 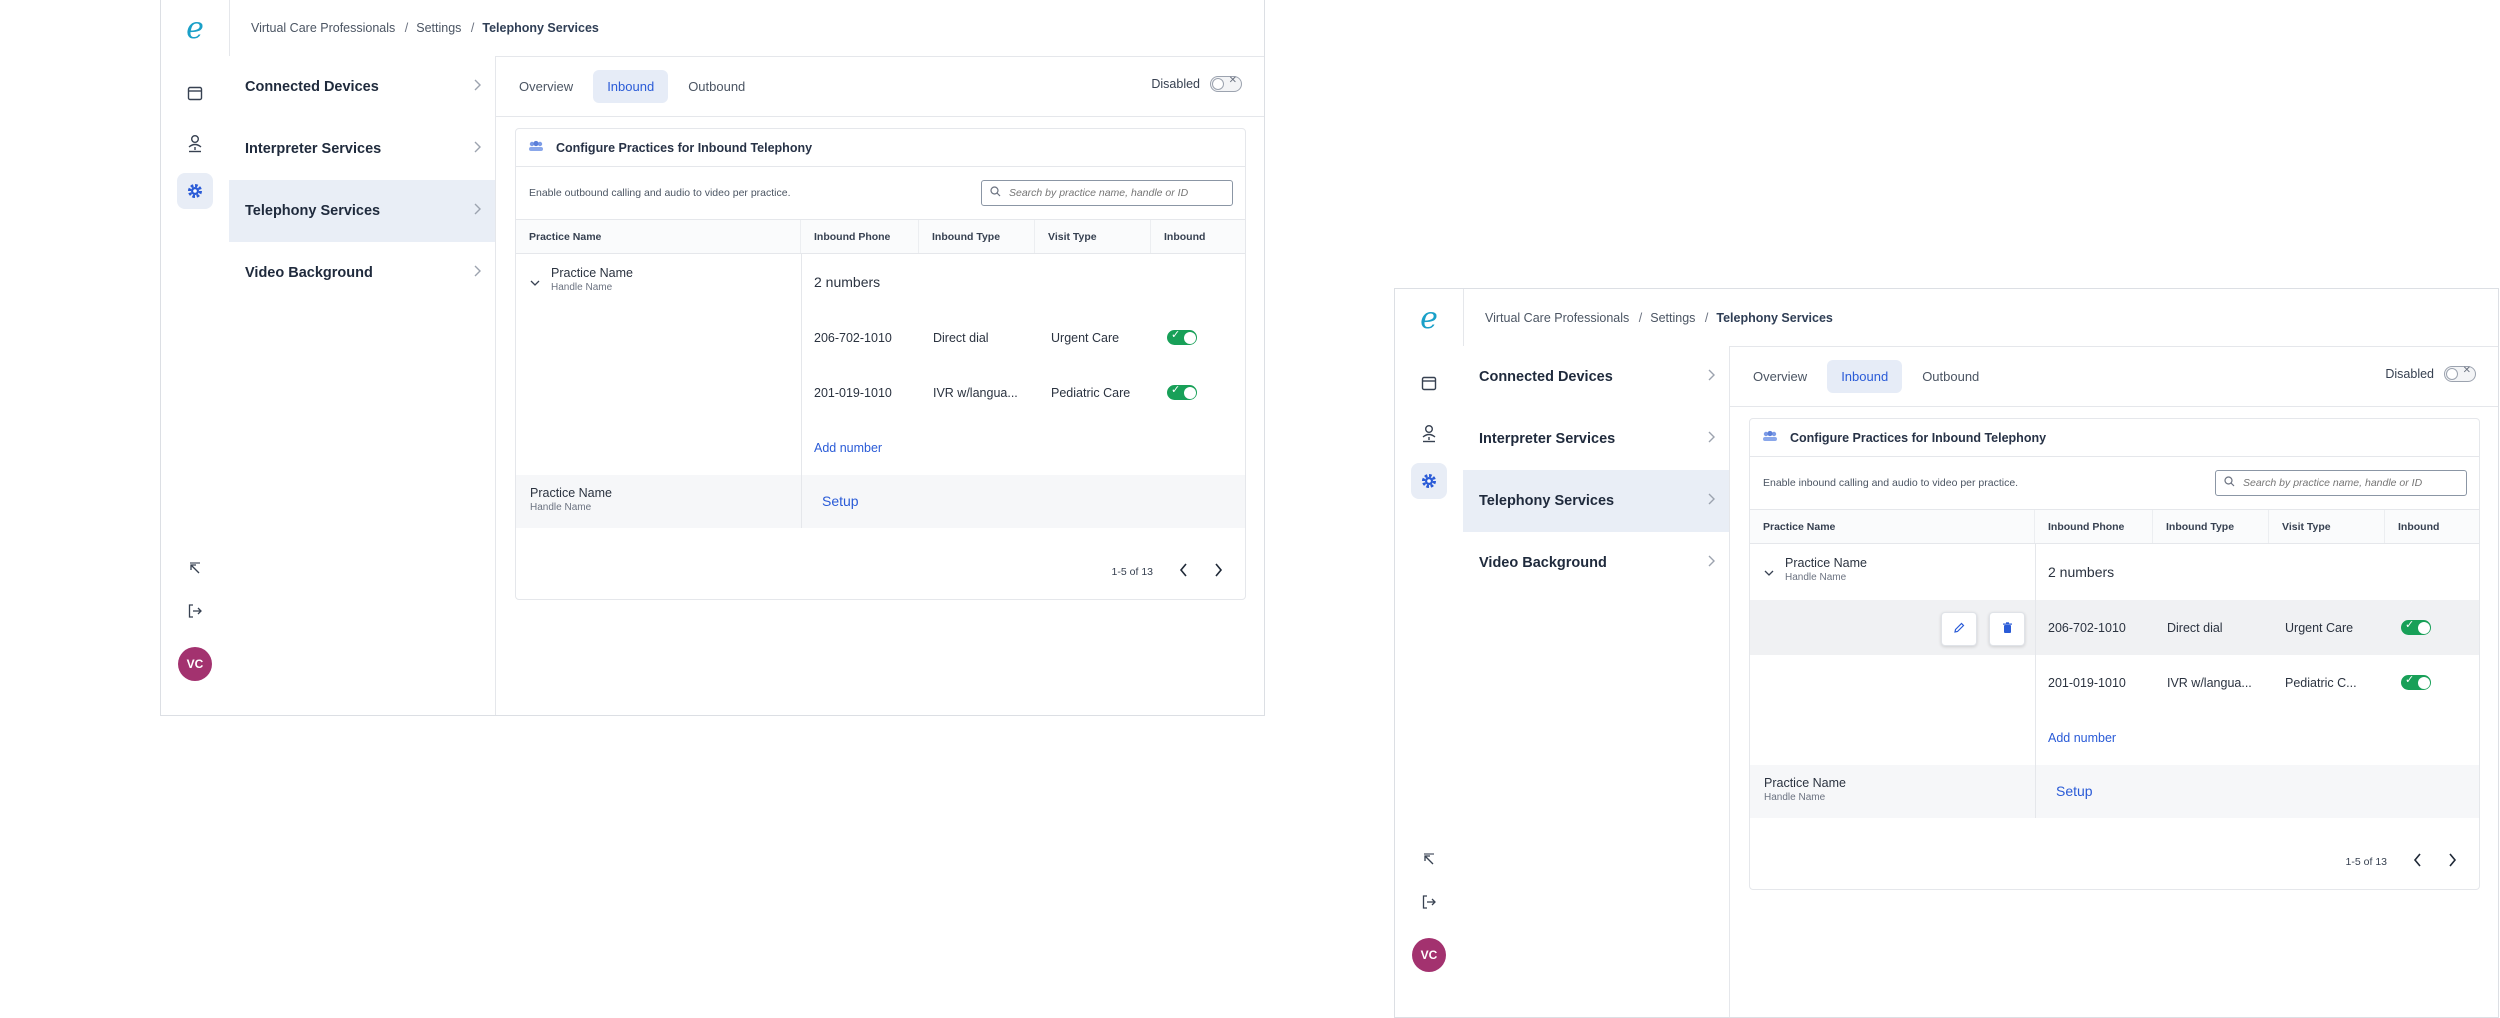 I want to click on practice-group-icon, so click(x=1770, y=437).